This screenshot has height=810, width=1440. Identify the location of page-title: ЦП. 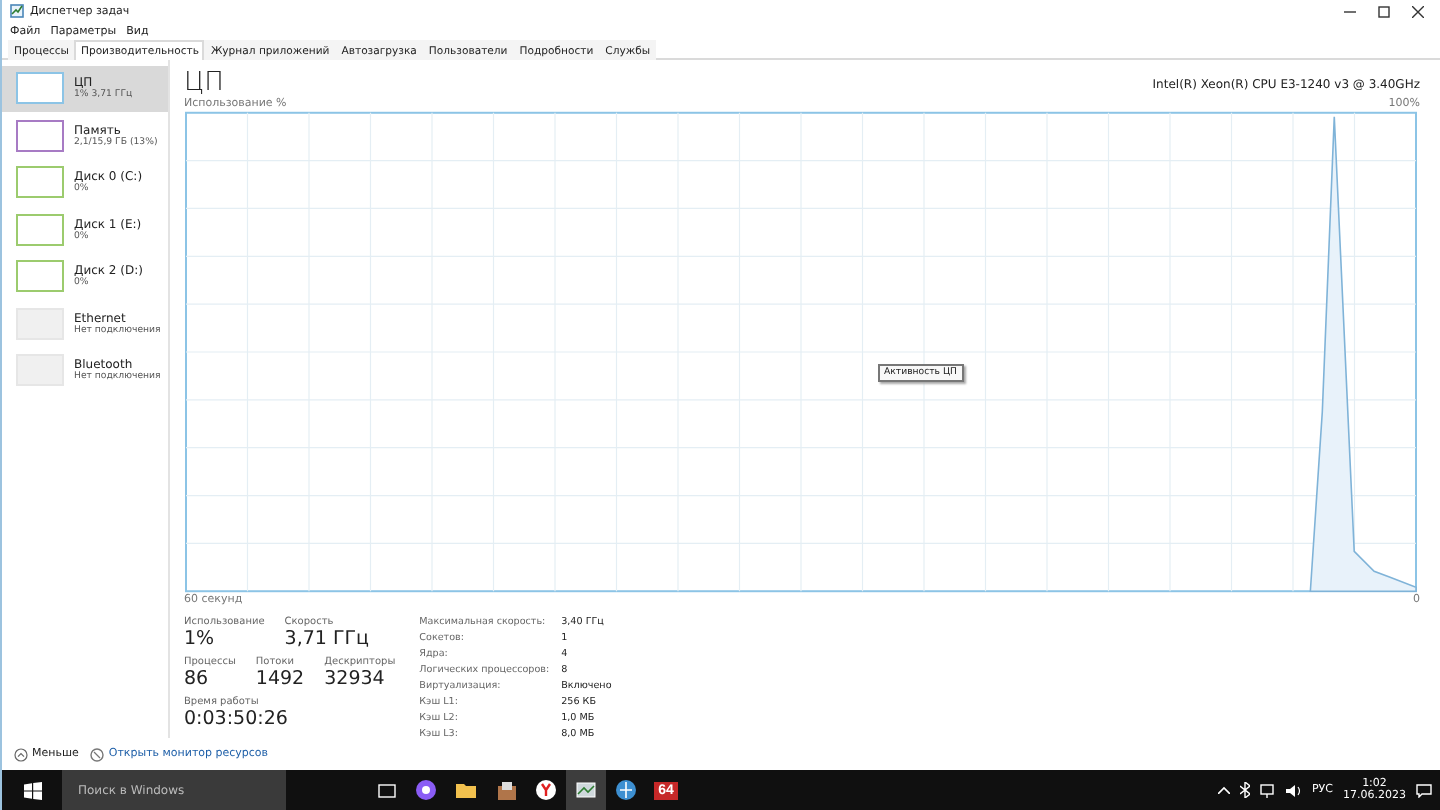
(204, 83).